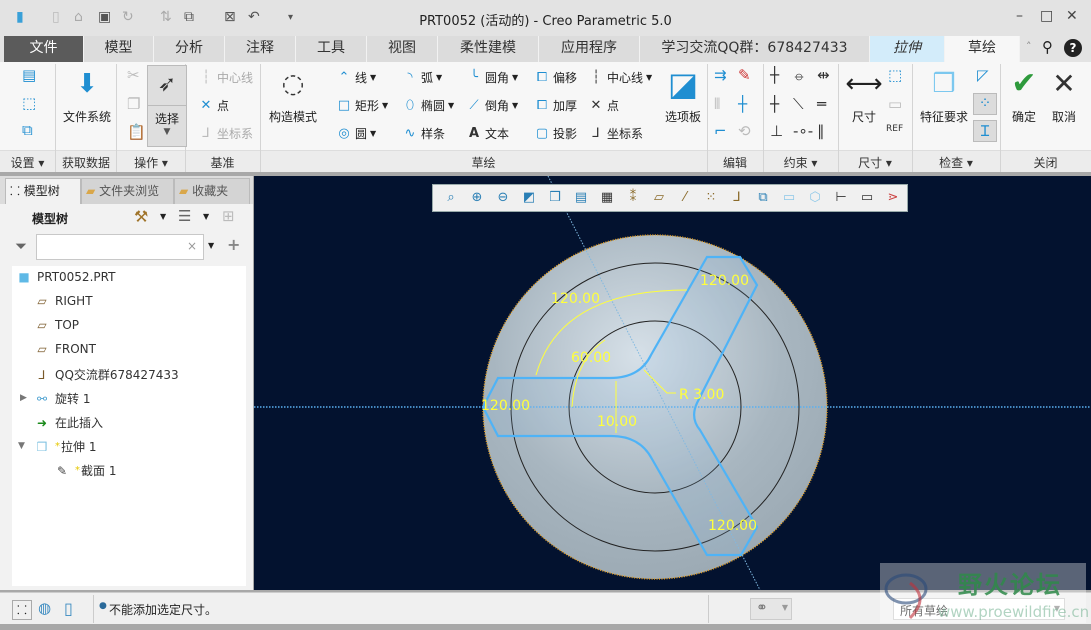 The height and width of the screenshot is (630, 1091). I want to click on settings-tools-icon: ⚒, so click(141, 216).